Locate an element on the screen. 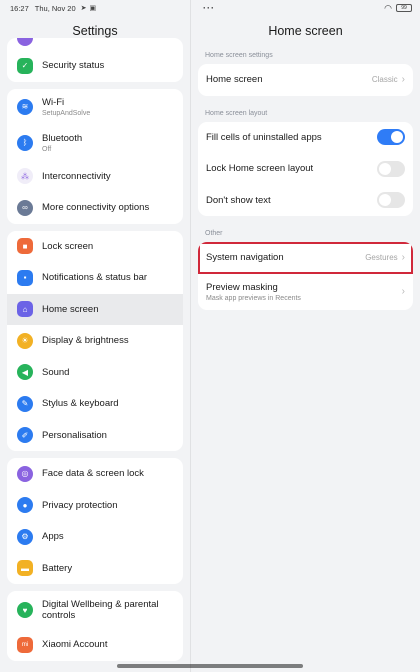 Image resolution: width=420 pixels, height=672 pixels. battery-status-icon: 99 is located at coordinates (404, 8).